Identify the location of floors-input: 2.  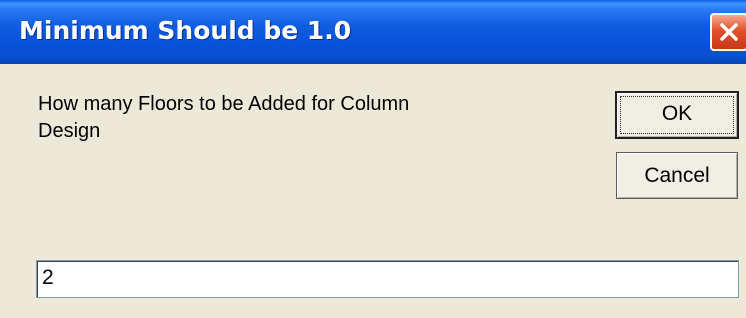
(387, 279).